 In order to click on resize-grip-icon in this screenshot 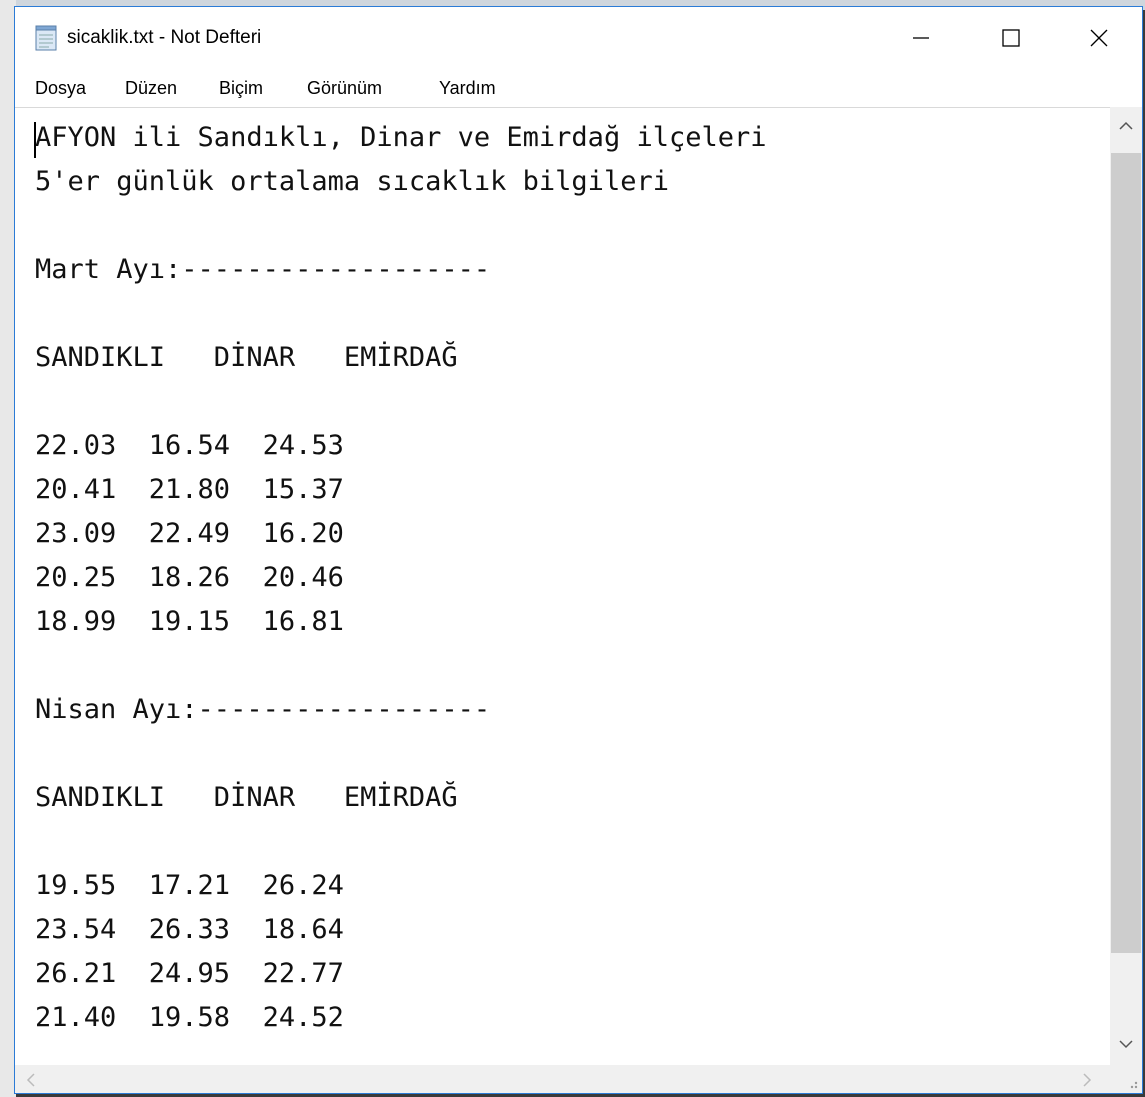, I will do `click(1126, 1079)`.